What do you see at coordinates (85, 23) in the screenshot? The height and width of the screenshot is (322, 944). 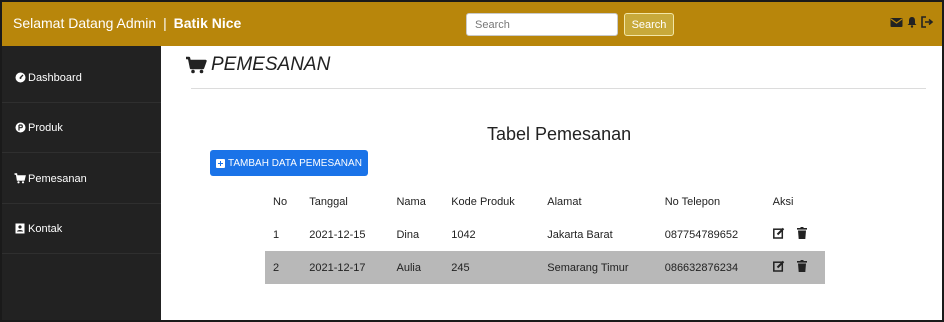 I see `greeting-text: Selamat Datang Admin` at bounding box center [85, 23].